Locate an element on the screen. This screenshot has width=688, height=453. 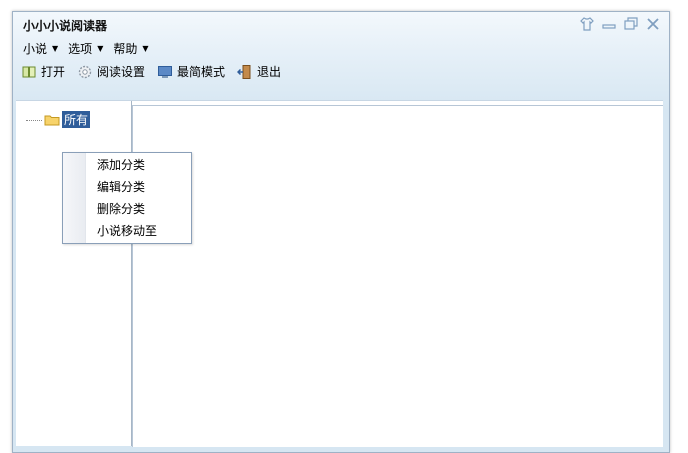
restore-icon is located at coordinates (631, 24).